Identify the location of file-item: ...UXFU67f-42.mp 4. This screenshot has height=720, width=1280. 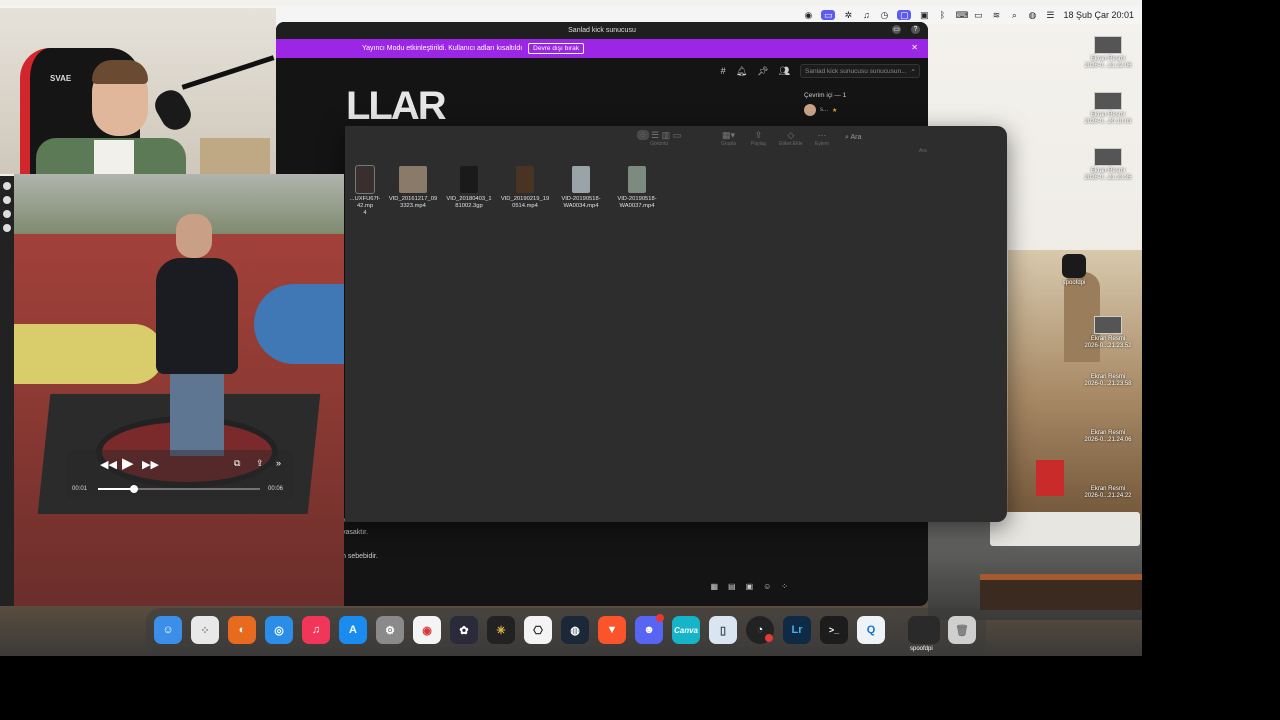
(365, 191).